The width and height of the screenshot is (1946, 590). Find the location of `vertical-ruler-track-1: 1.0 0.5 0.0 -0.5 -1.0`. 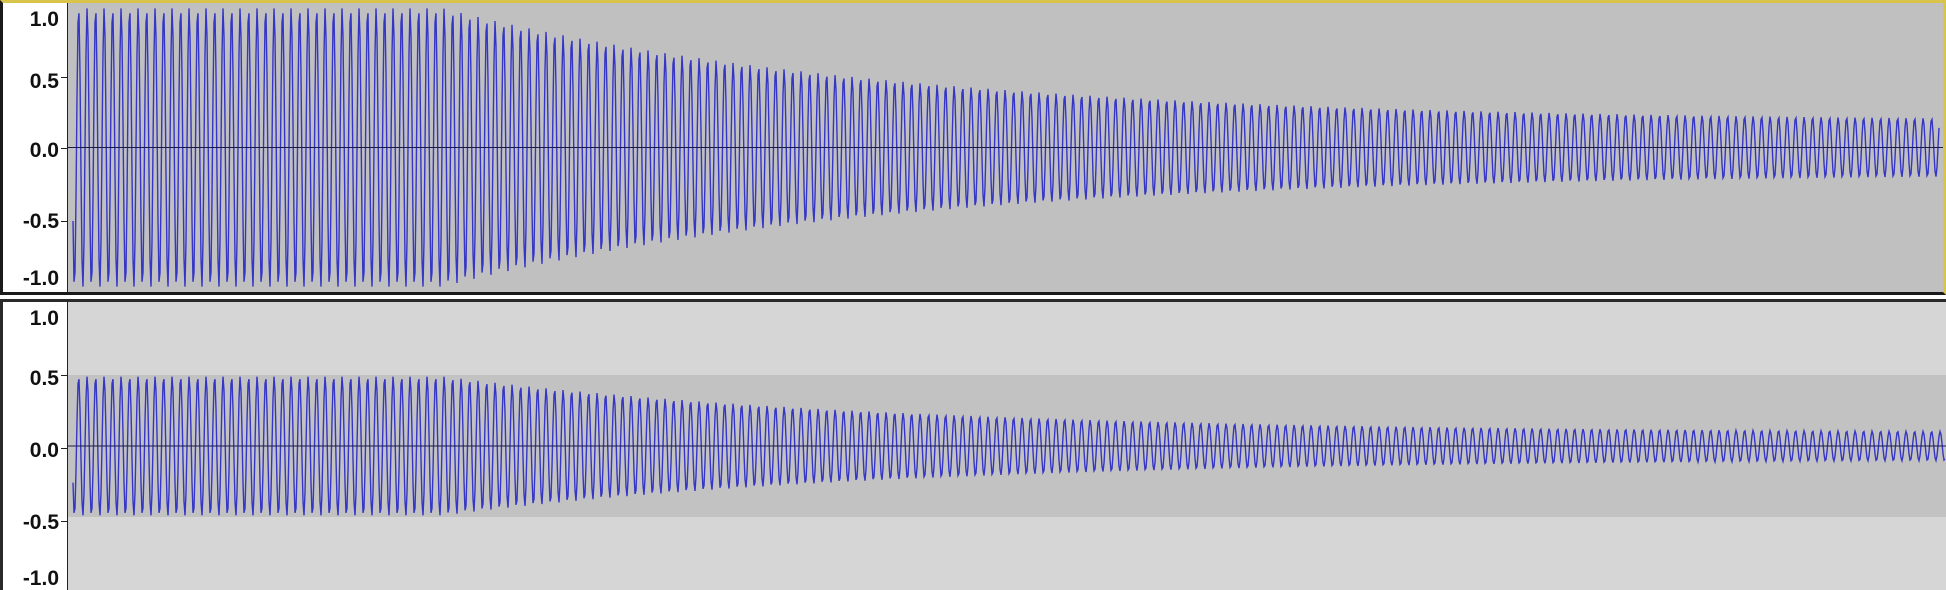

vertical-ruler-track-1: 1.0 0.5 0.0 -0.5 -1.0 is located at coordinates (35, 147).